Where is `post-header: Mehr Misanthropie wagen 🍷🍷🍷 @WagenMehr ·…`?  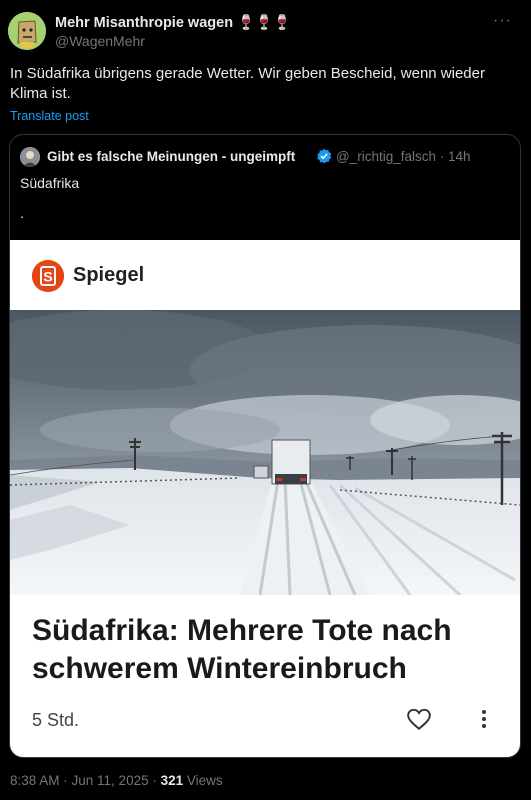
post-header: Mehr Misanthropie wagen 🍷🍷🍷 @WagenMehr ·… is located at coordinates (265, 32).